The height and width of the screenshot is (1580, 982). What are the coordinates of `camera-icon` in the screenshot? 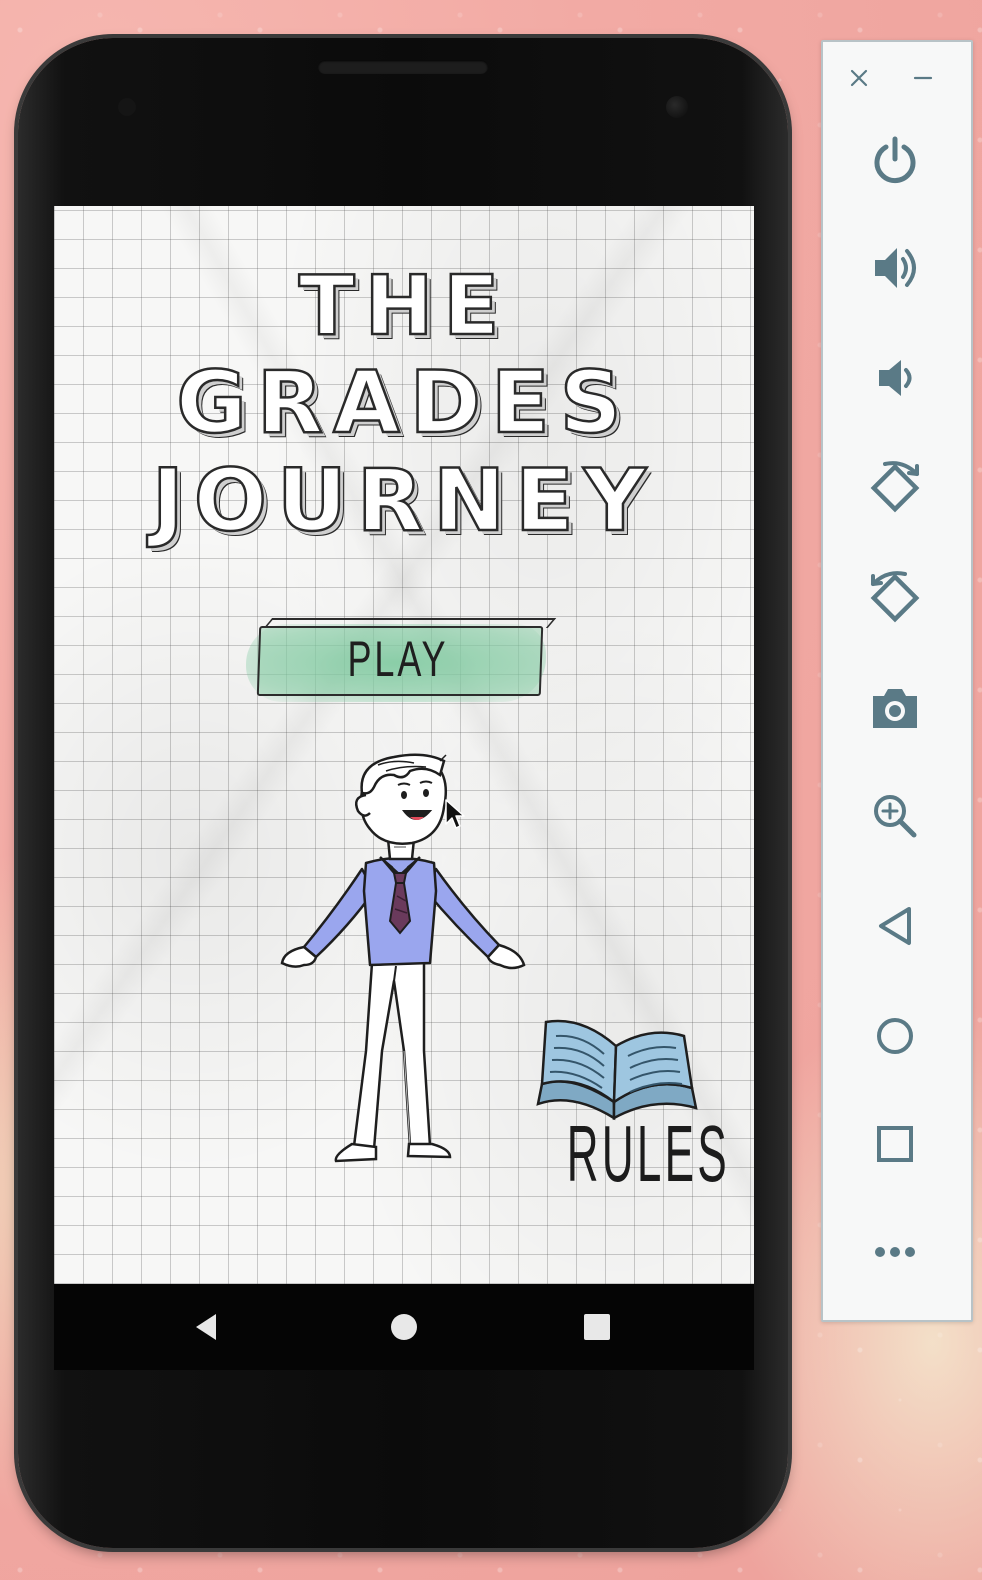 It's located at (895, 708).